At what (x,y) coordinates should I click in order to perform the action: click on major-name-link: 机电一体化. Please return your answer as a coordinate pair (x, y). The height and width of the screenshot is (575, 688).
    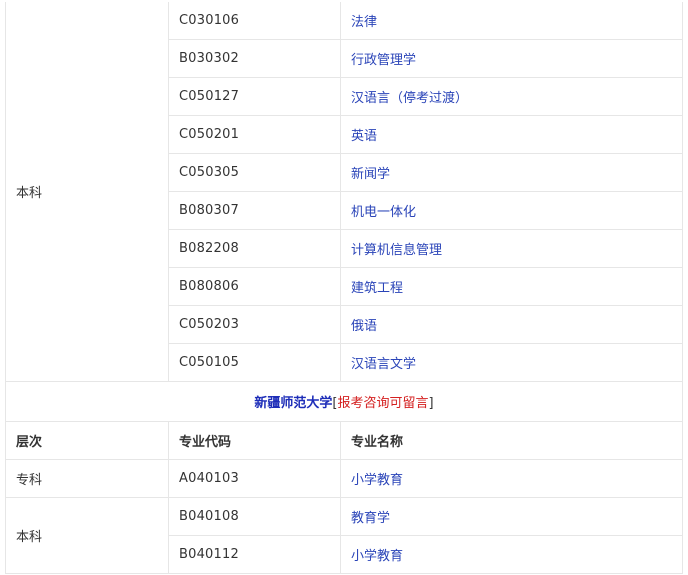
    Looking at the image, I should click on (511, 210).